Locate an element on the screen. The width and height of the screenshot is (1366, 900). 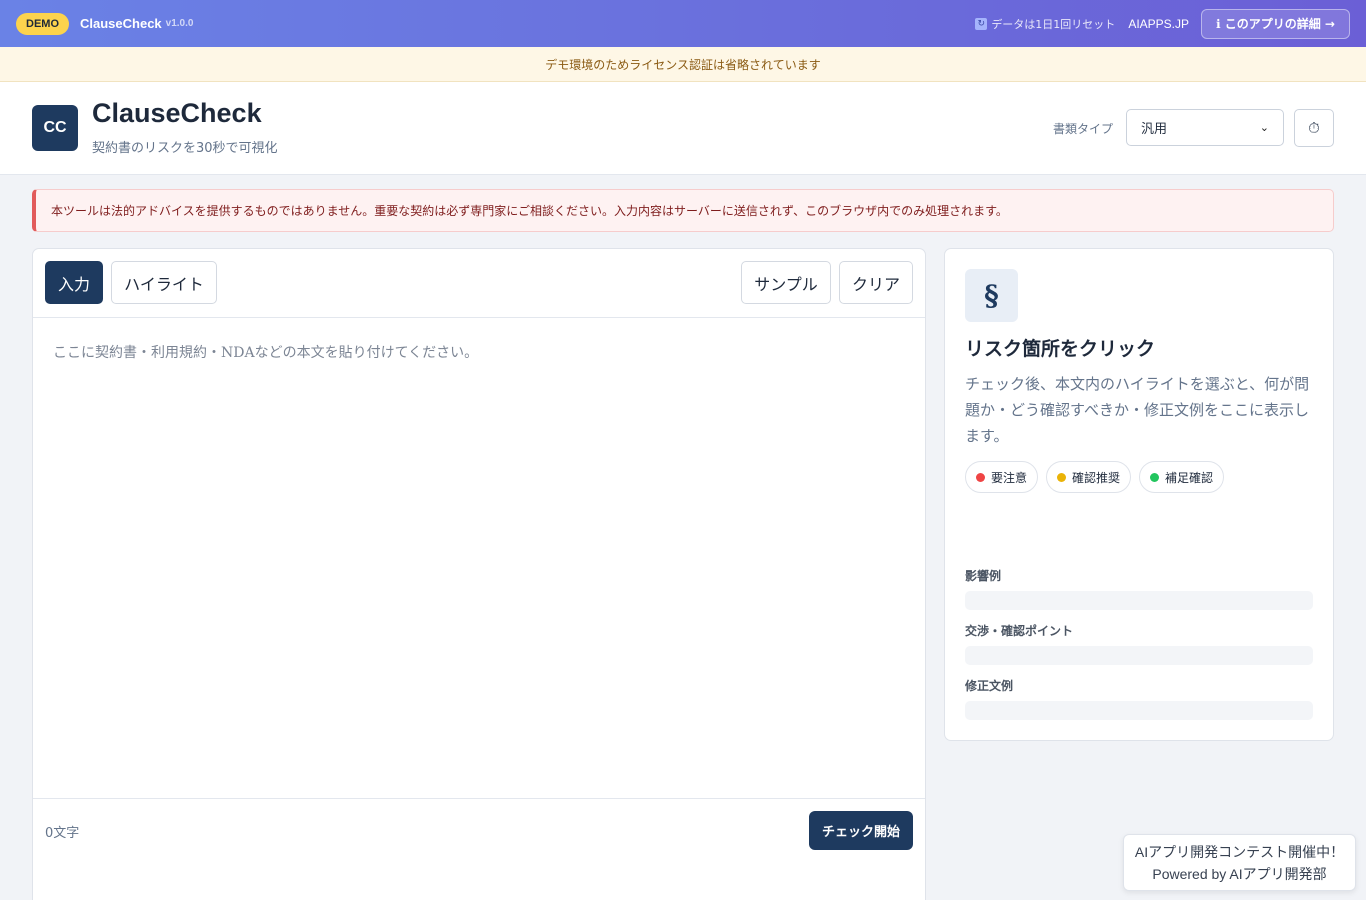
impact-label: 影響例 is located at coordinates (983, 576).